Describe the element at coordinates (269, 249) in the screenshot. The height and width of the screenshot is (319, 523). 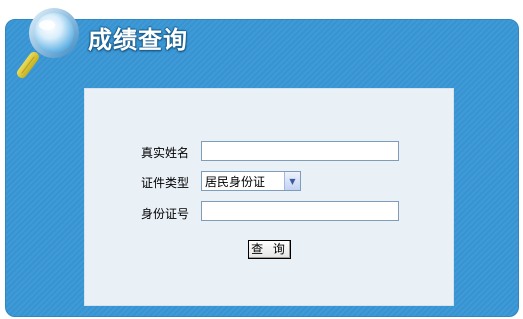
I see `query-button: 查 询` at that location.